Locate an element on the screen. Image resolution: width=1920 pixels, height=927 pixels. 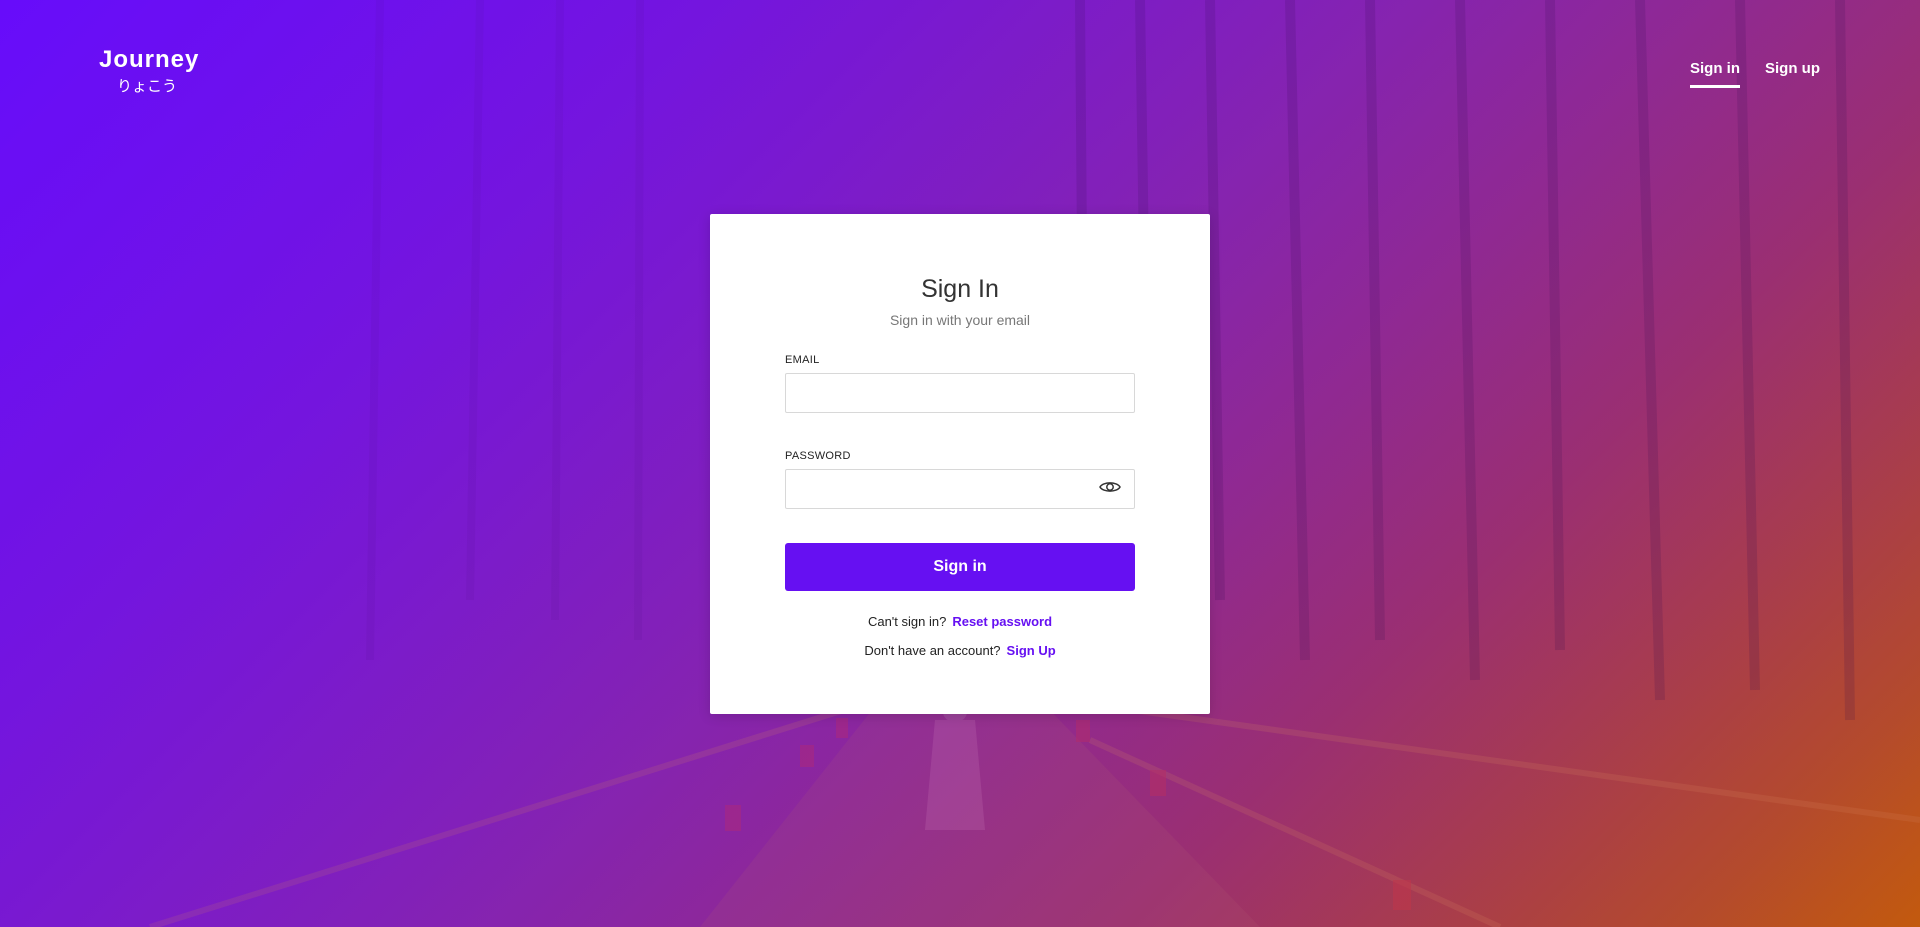
logo: Journey りょこう is located at coordinates (149, 71).